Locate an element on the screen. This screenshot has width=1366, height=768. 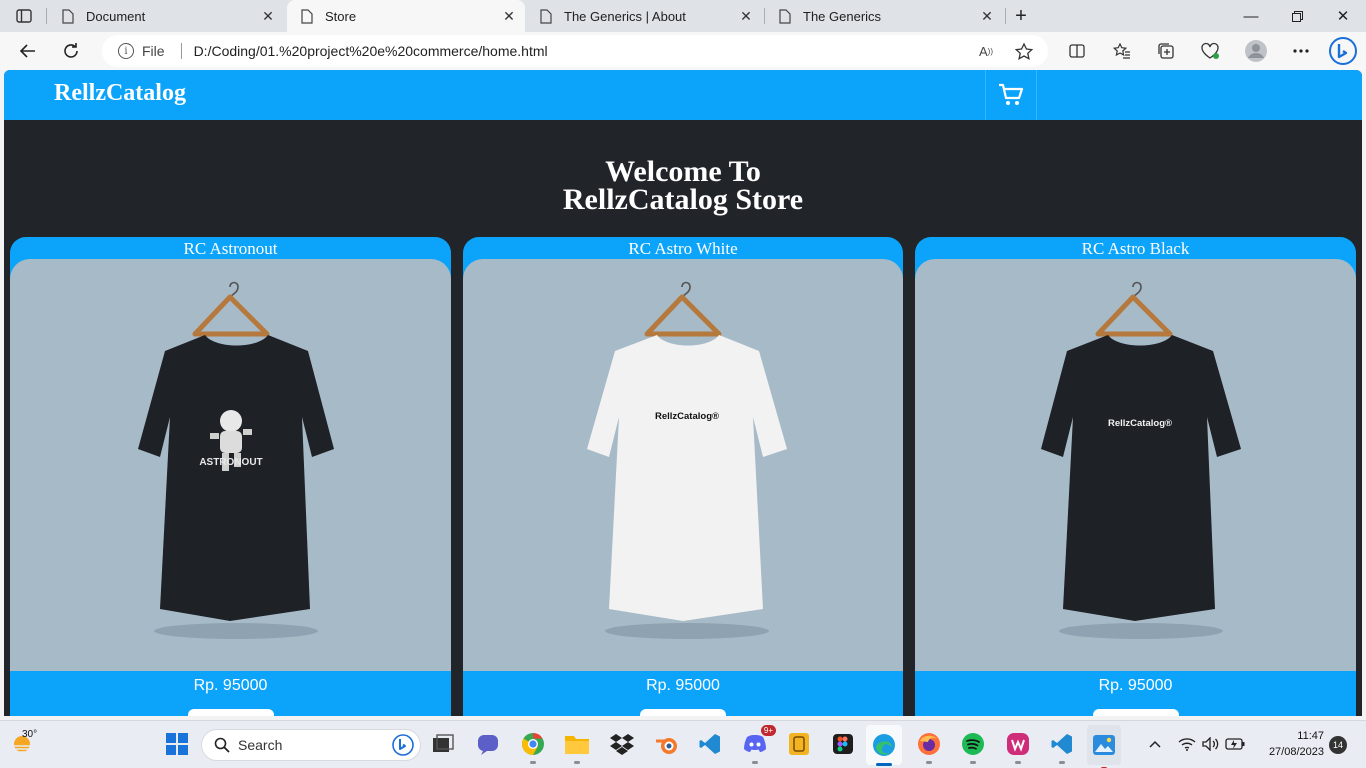
new-tab-button: + is located at coordinates (1021, 16).